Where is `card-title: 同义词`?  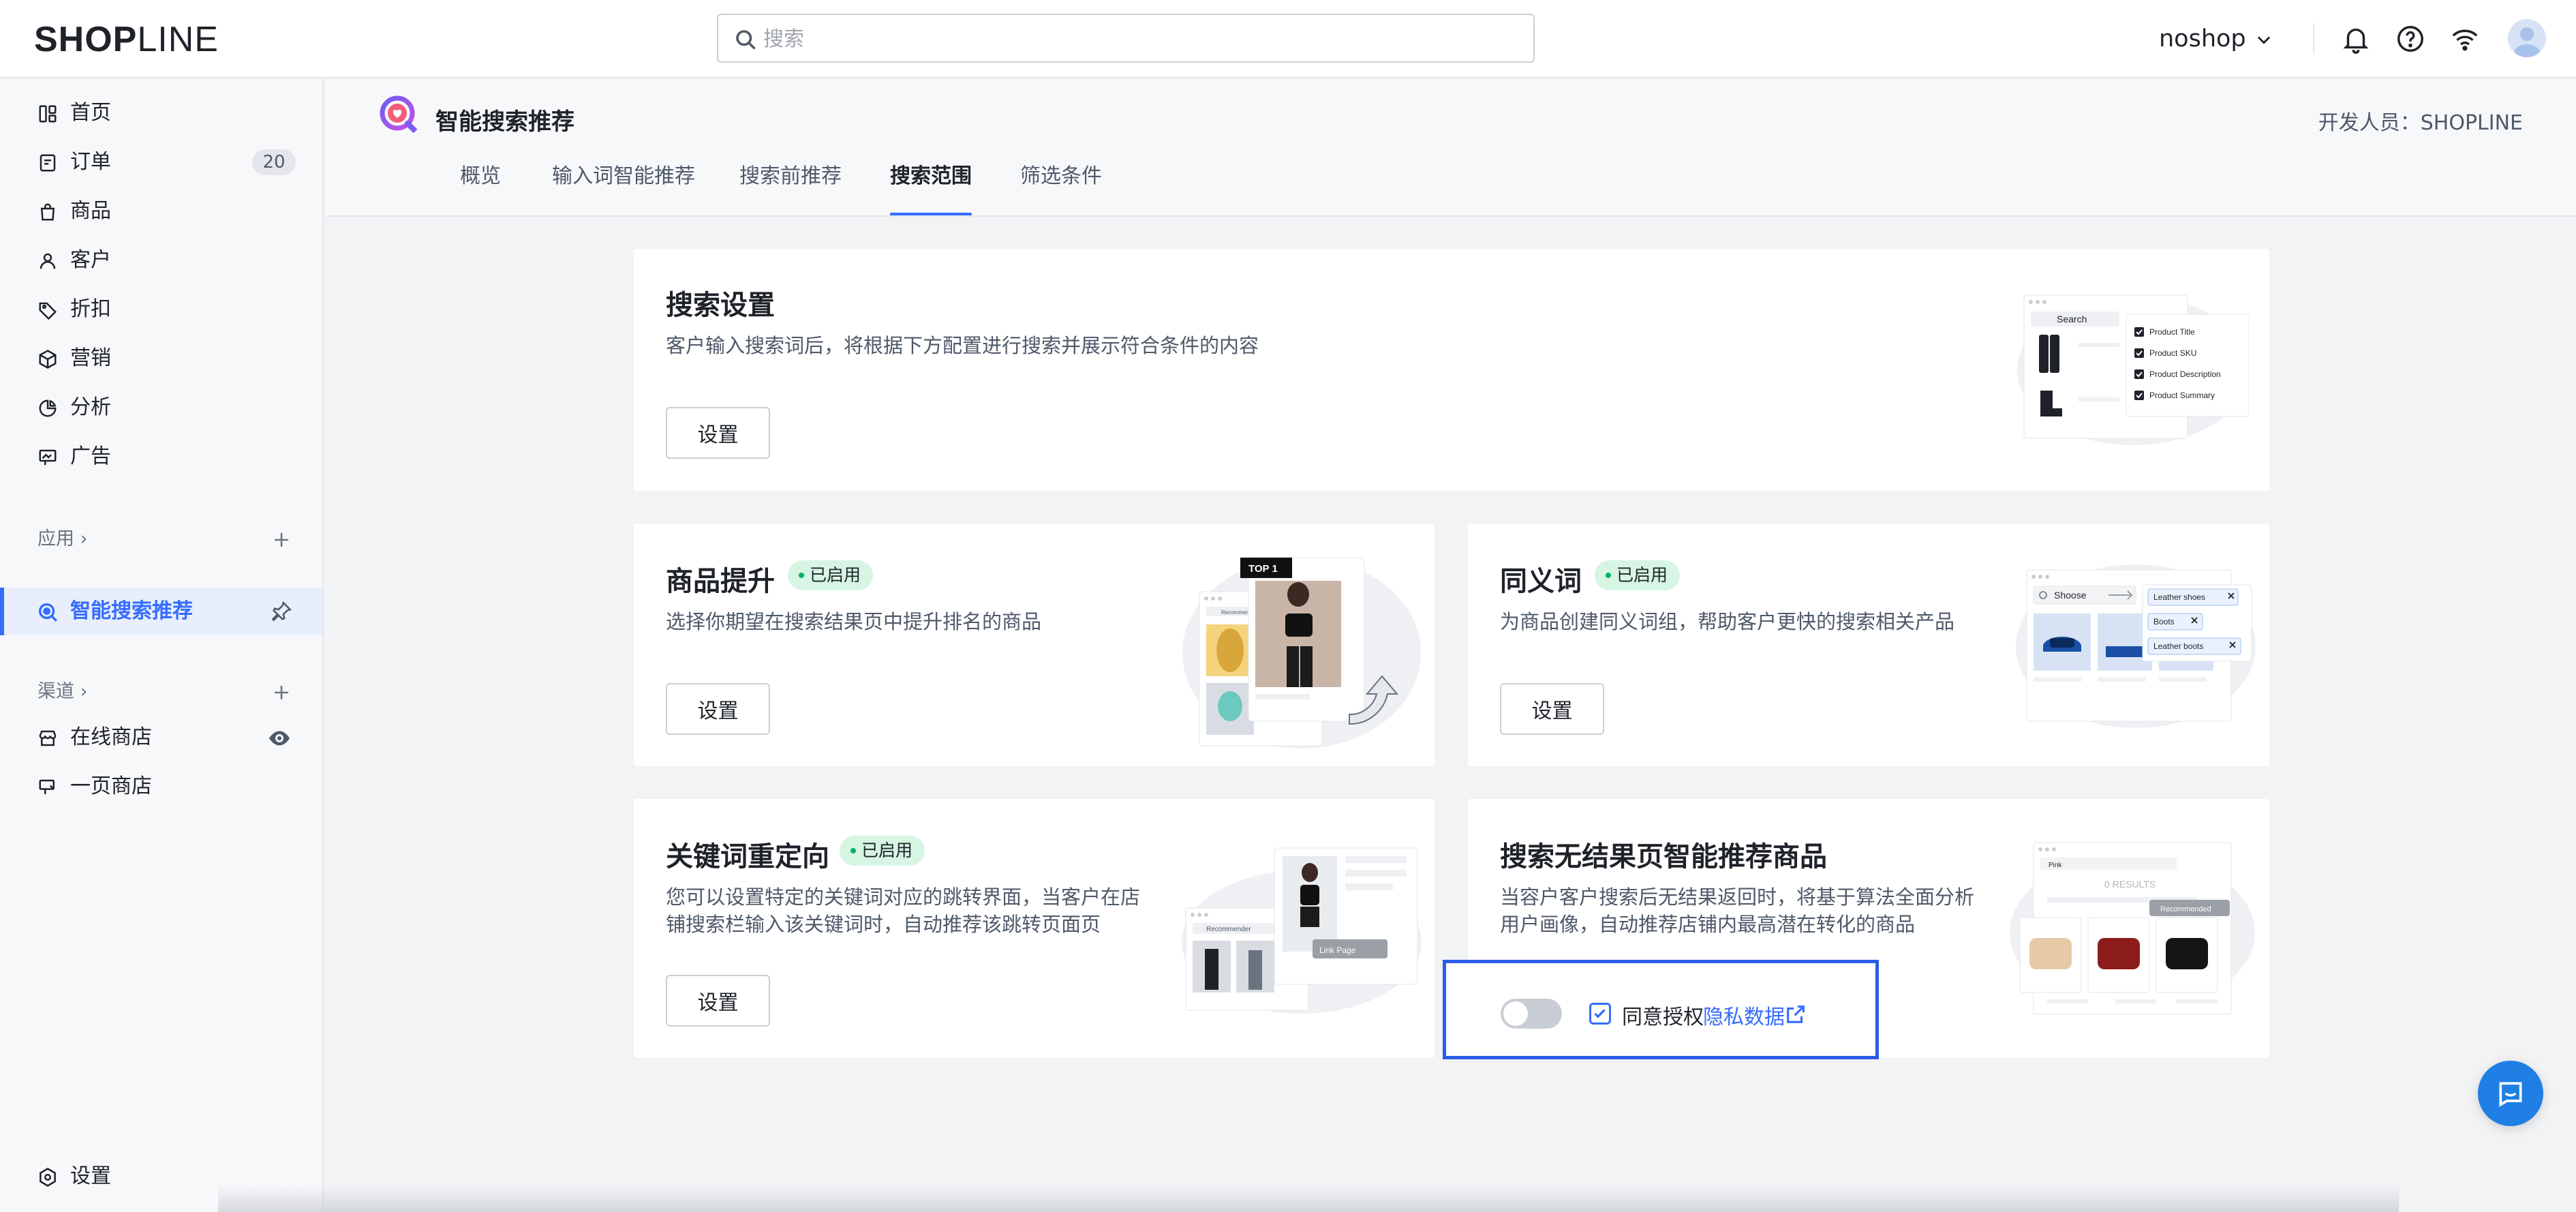 card-title: 同义词 is located at coordinates (1541, 581).